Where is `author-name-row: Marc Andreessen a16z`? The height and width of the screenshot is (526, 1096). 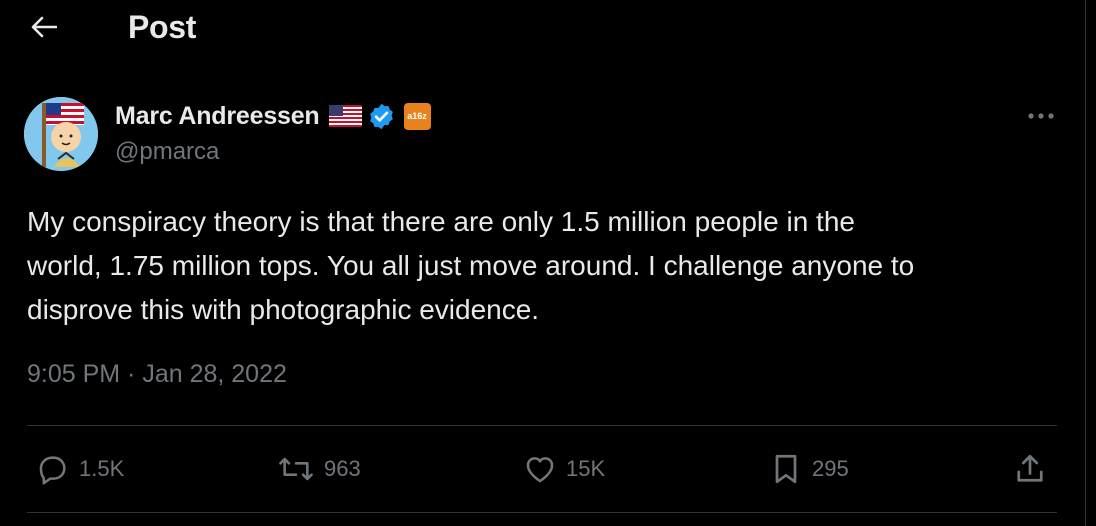
author-name-row: Marc Andreessen a16z is located at coordinates (273, 116).